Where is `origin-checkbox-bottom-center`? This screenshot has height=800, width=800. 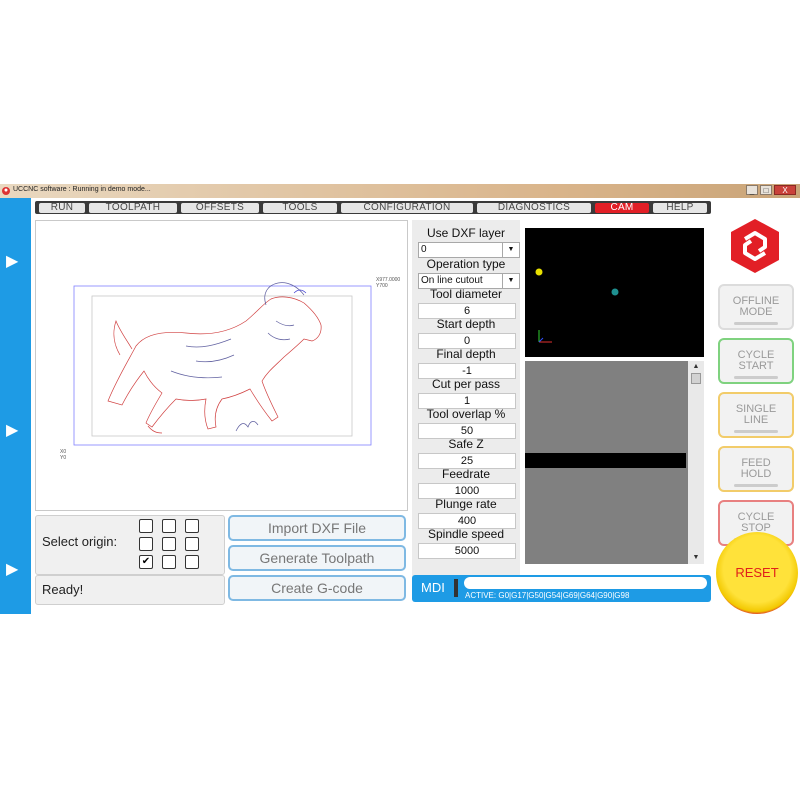
origin-checkbox-bottom-center is located at coordinates (169, 562).